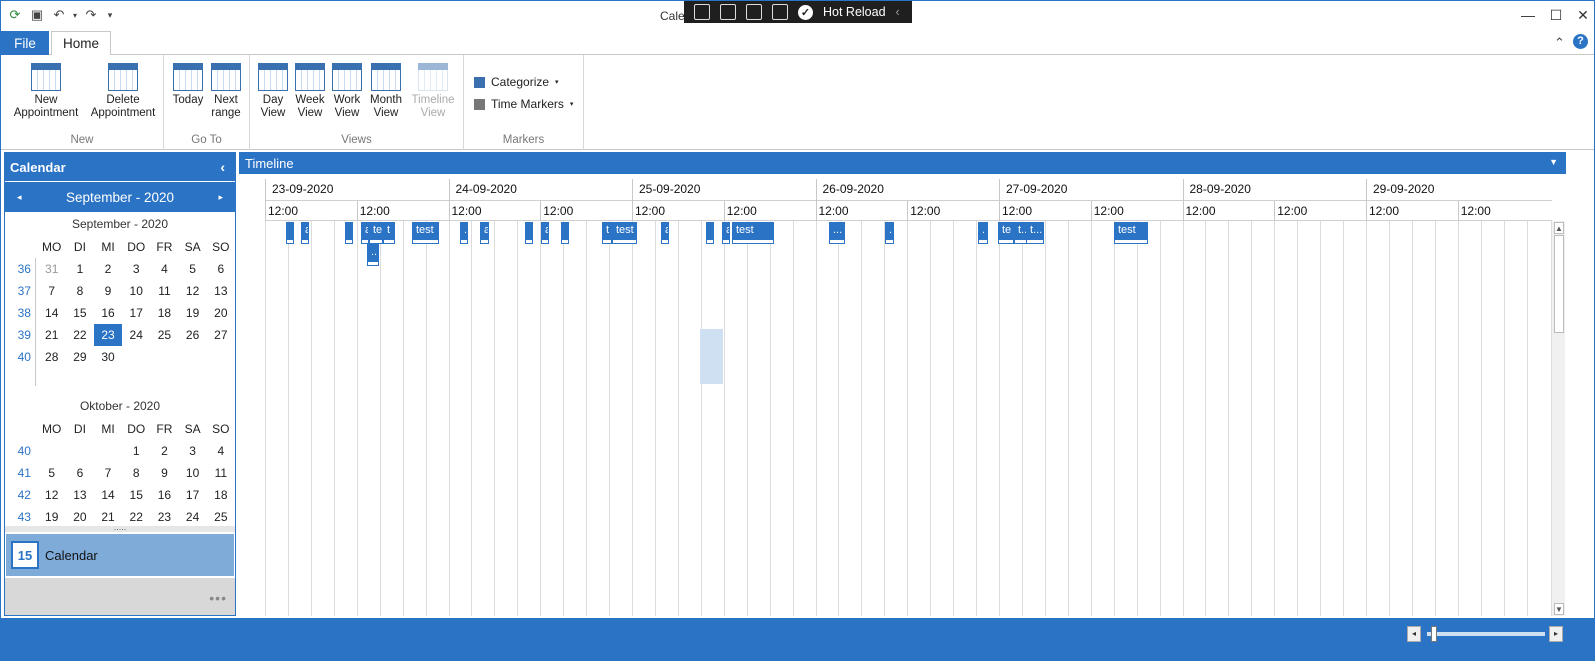  I want to click on nav-item-calendar: 15 Calendar, so click(120, 555).